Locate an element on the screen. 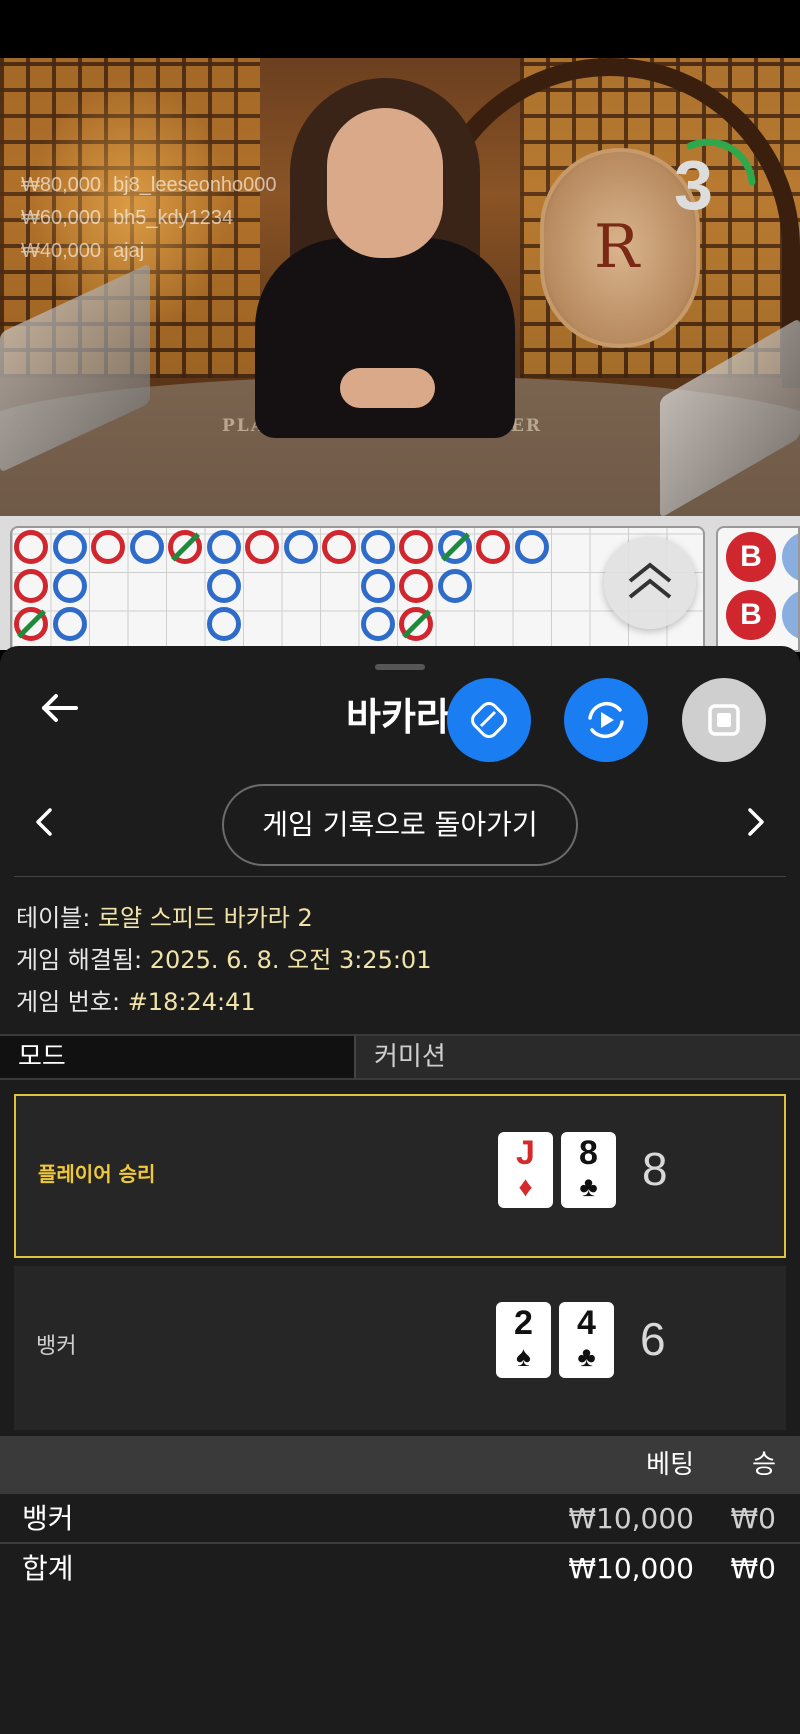 The width and height of the screenshot is (800, 1734). result-tabs: 모드 커미션 is located at coordinates (400, 1057).